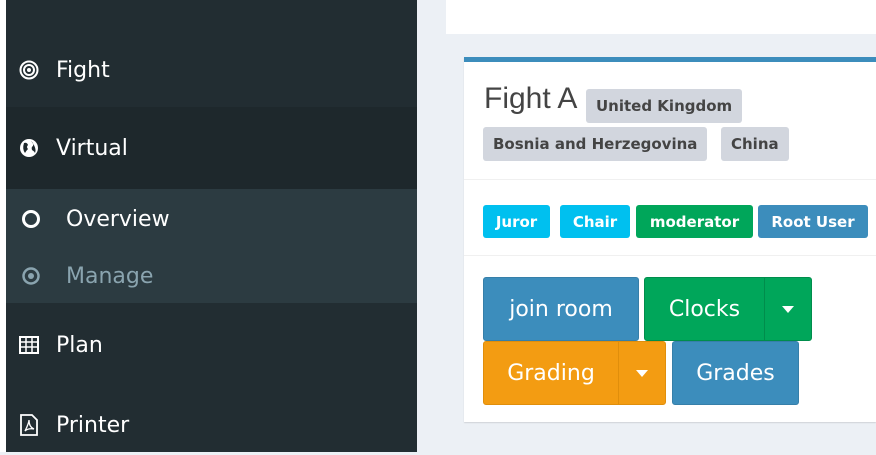 The image size is (876, 455). Describe the element at coordinates (29, 148) in the screenshot. I see `globe-icon` at that location.